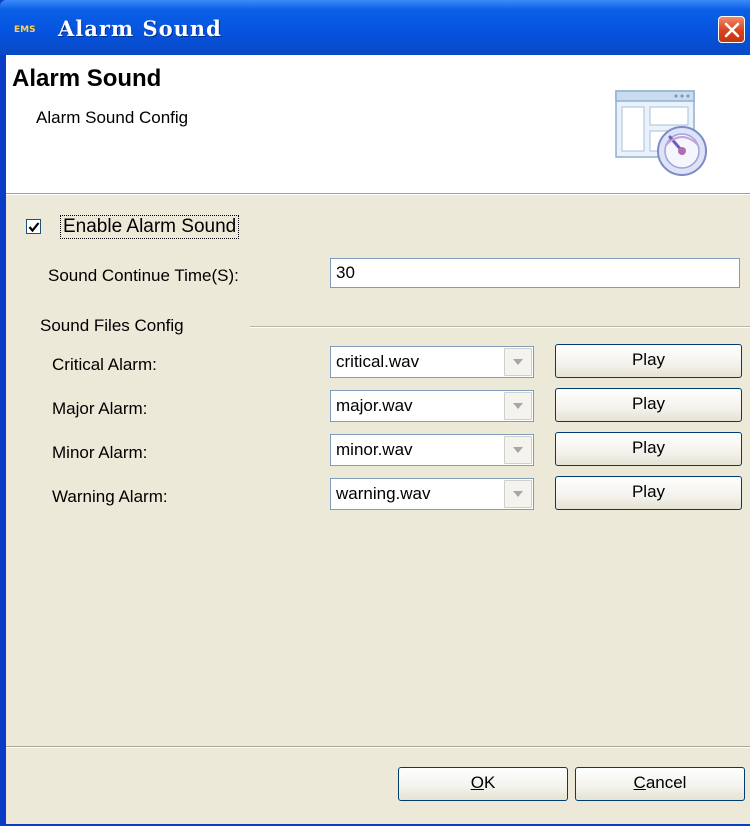 The image size is (750, 826). I want to click on cancel-label-rest: ancel, so click(666, 782).